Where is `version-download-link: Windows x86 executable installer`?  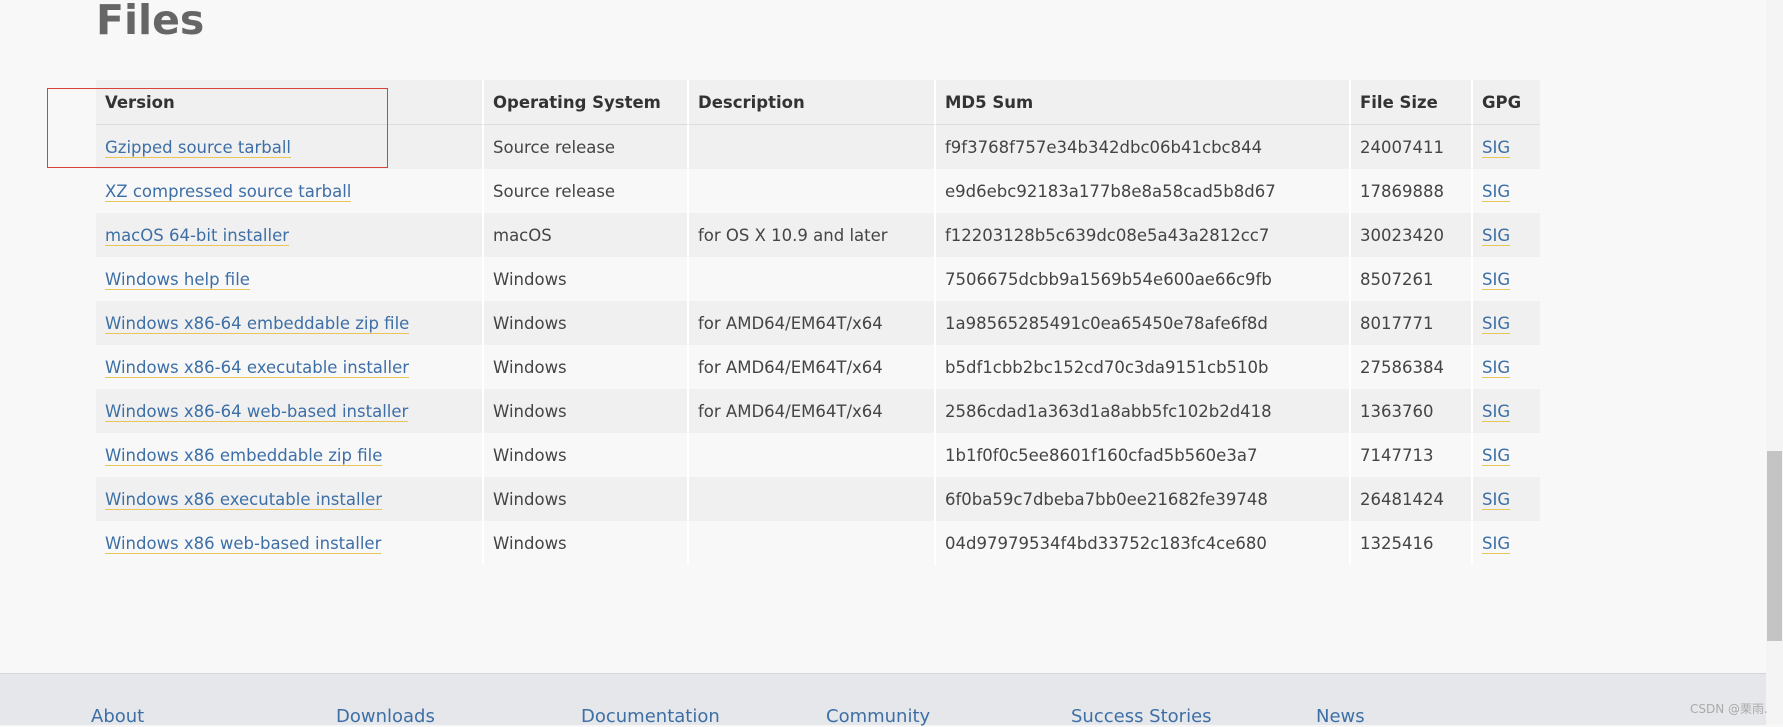
version-download-link: Windows x86 executable installer is located at coordinates (244, 499).